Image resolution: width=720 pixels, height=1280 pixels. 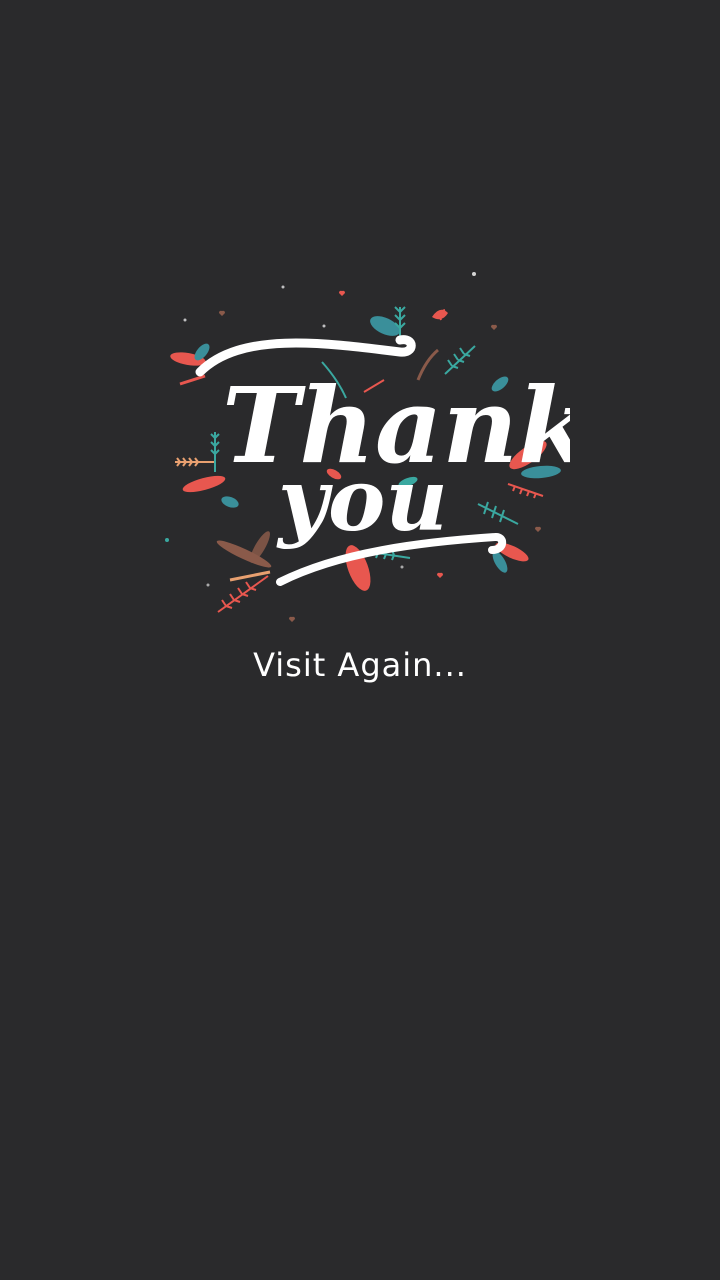 What do you see at coordinates (362, 500) in the screenshot?
I see `you-lettering: you` at bounding box center [362, 500].